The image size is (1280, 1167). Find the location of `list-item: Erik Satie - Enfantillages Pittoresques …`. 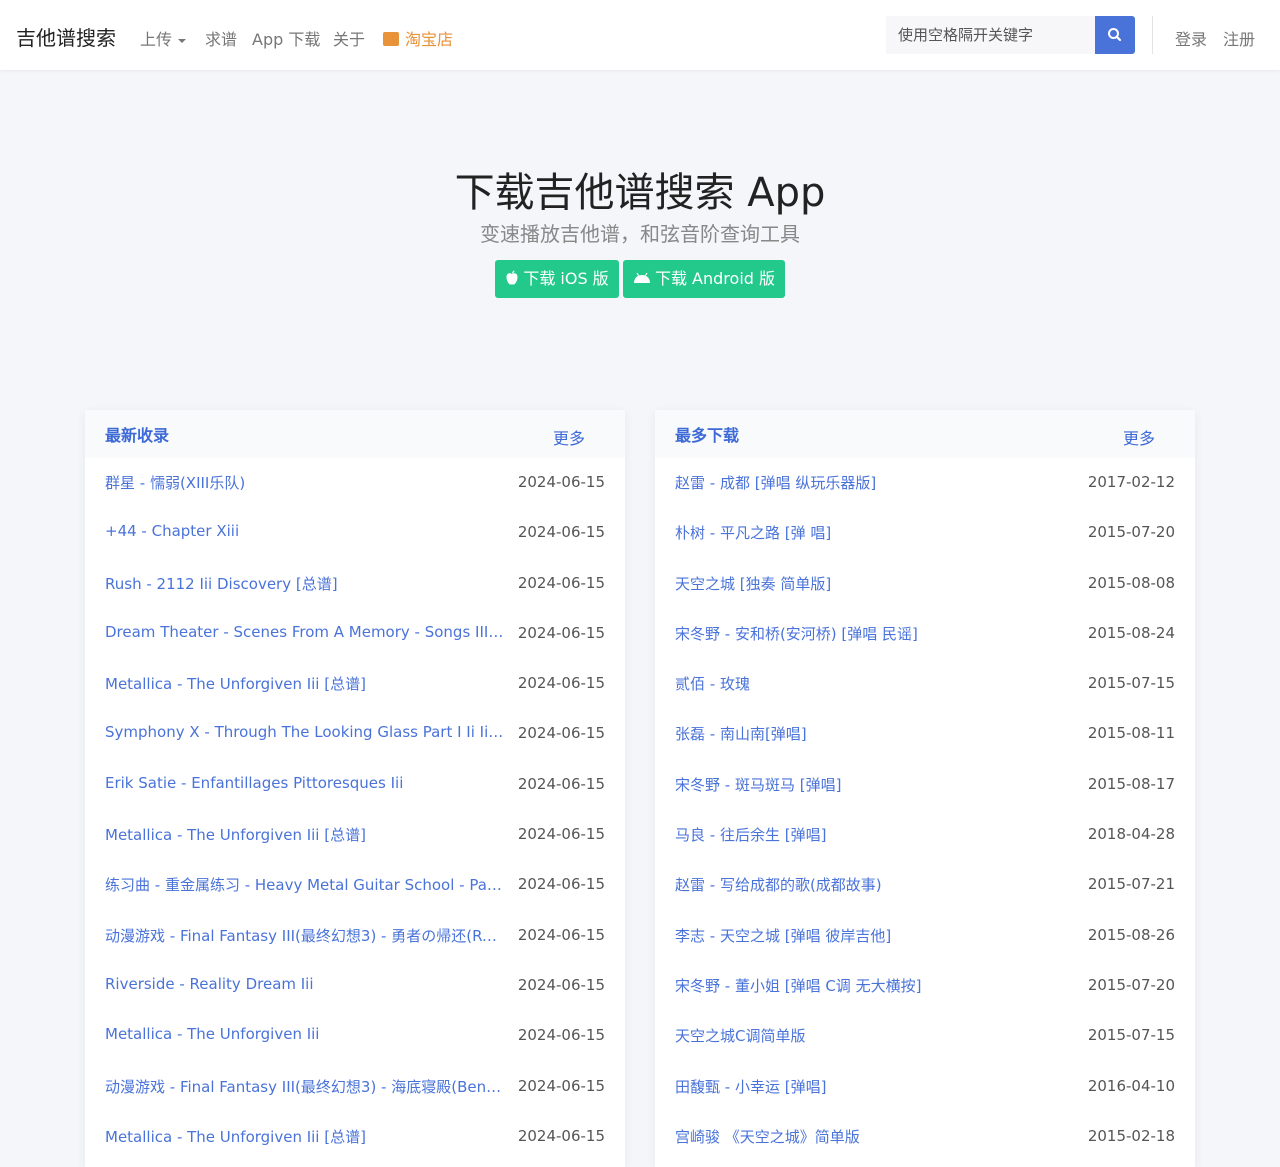

list-item: Erik Satie - Enfantillages Pittoresques … is located at coordinates (355, 785).